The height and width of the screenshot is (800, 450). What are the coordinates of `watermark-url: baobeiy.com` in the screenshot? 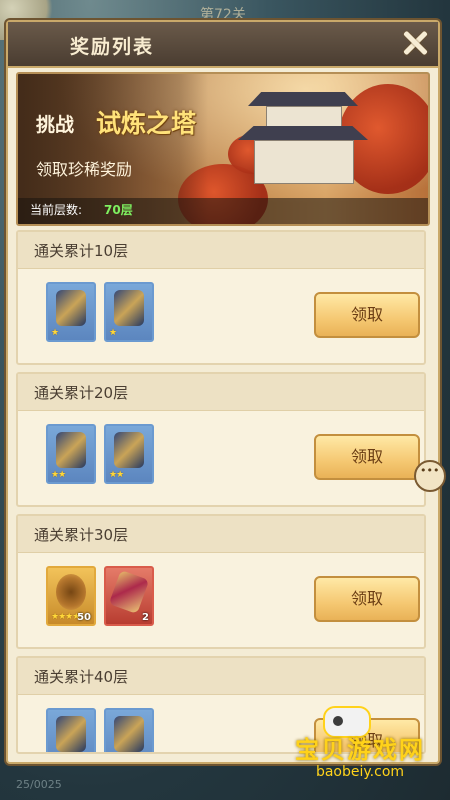 It's located at (360, 772).